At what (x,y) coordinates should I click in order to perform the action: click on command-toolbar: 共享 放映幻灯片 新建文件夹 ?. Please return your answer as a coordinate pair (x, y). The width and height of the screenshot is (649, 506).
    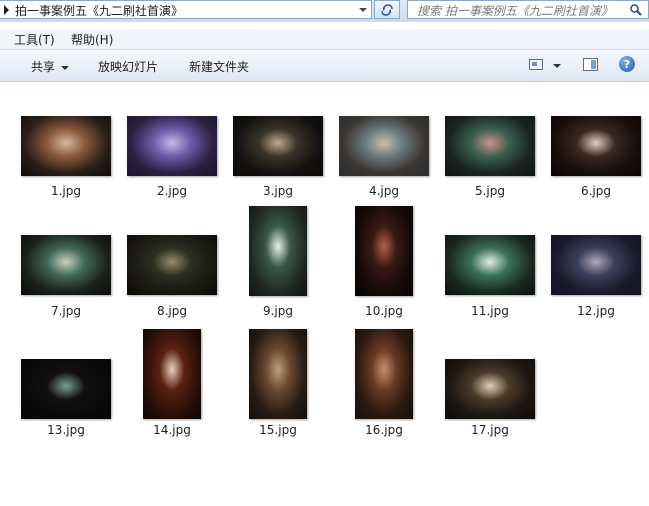
    Looking at the image, I should click on (324, 66).